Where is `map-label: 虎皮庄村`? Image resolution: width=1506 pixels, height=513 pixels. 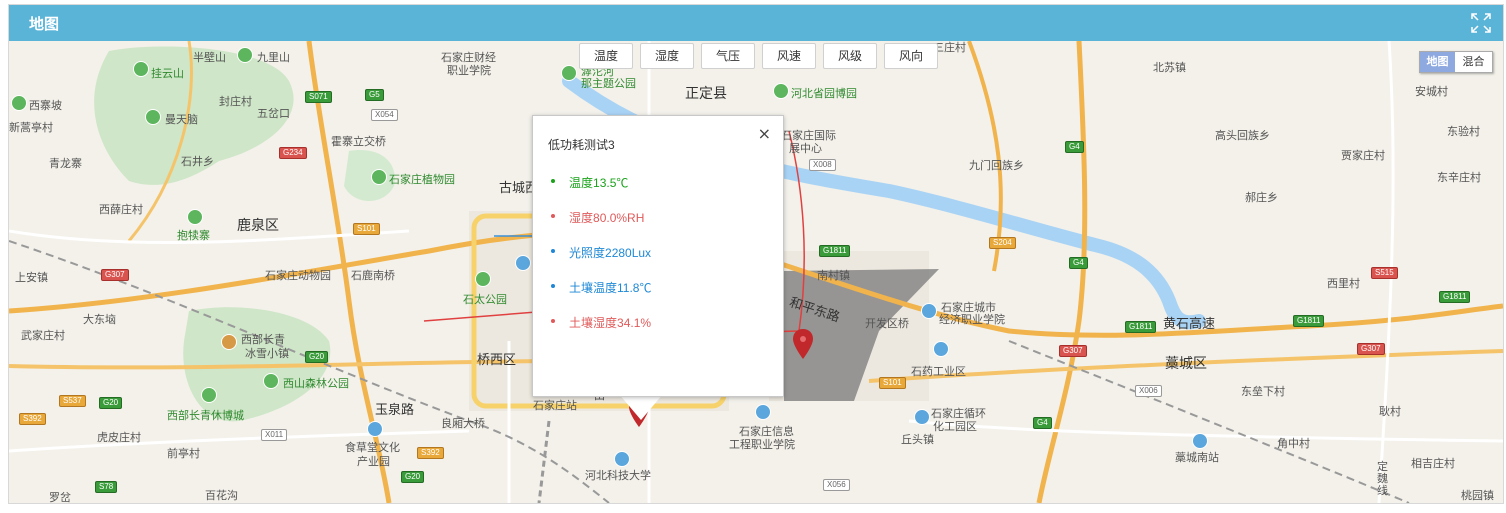
map-label: 虎皮庄村 is located at coordinates (119, 438).